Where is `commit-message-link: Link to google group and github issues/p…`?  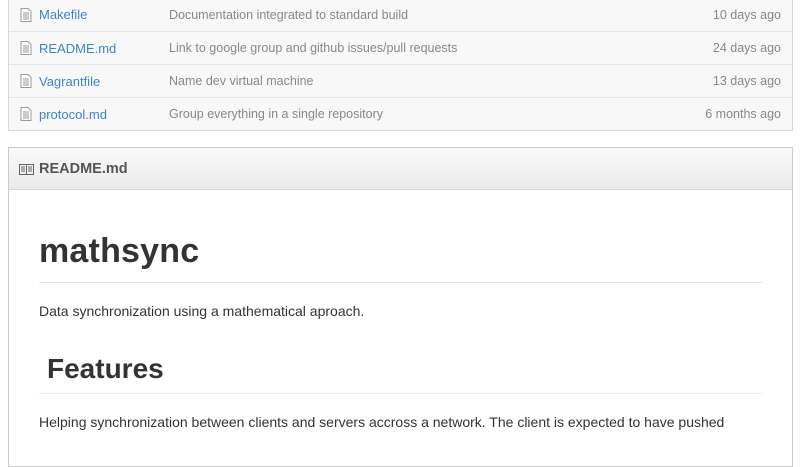 commit-message-link: Link to google group and github issues/p… is located at coordinates (441, 48).